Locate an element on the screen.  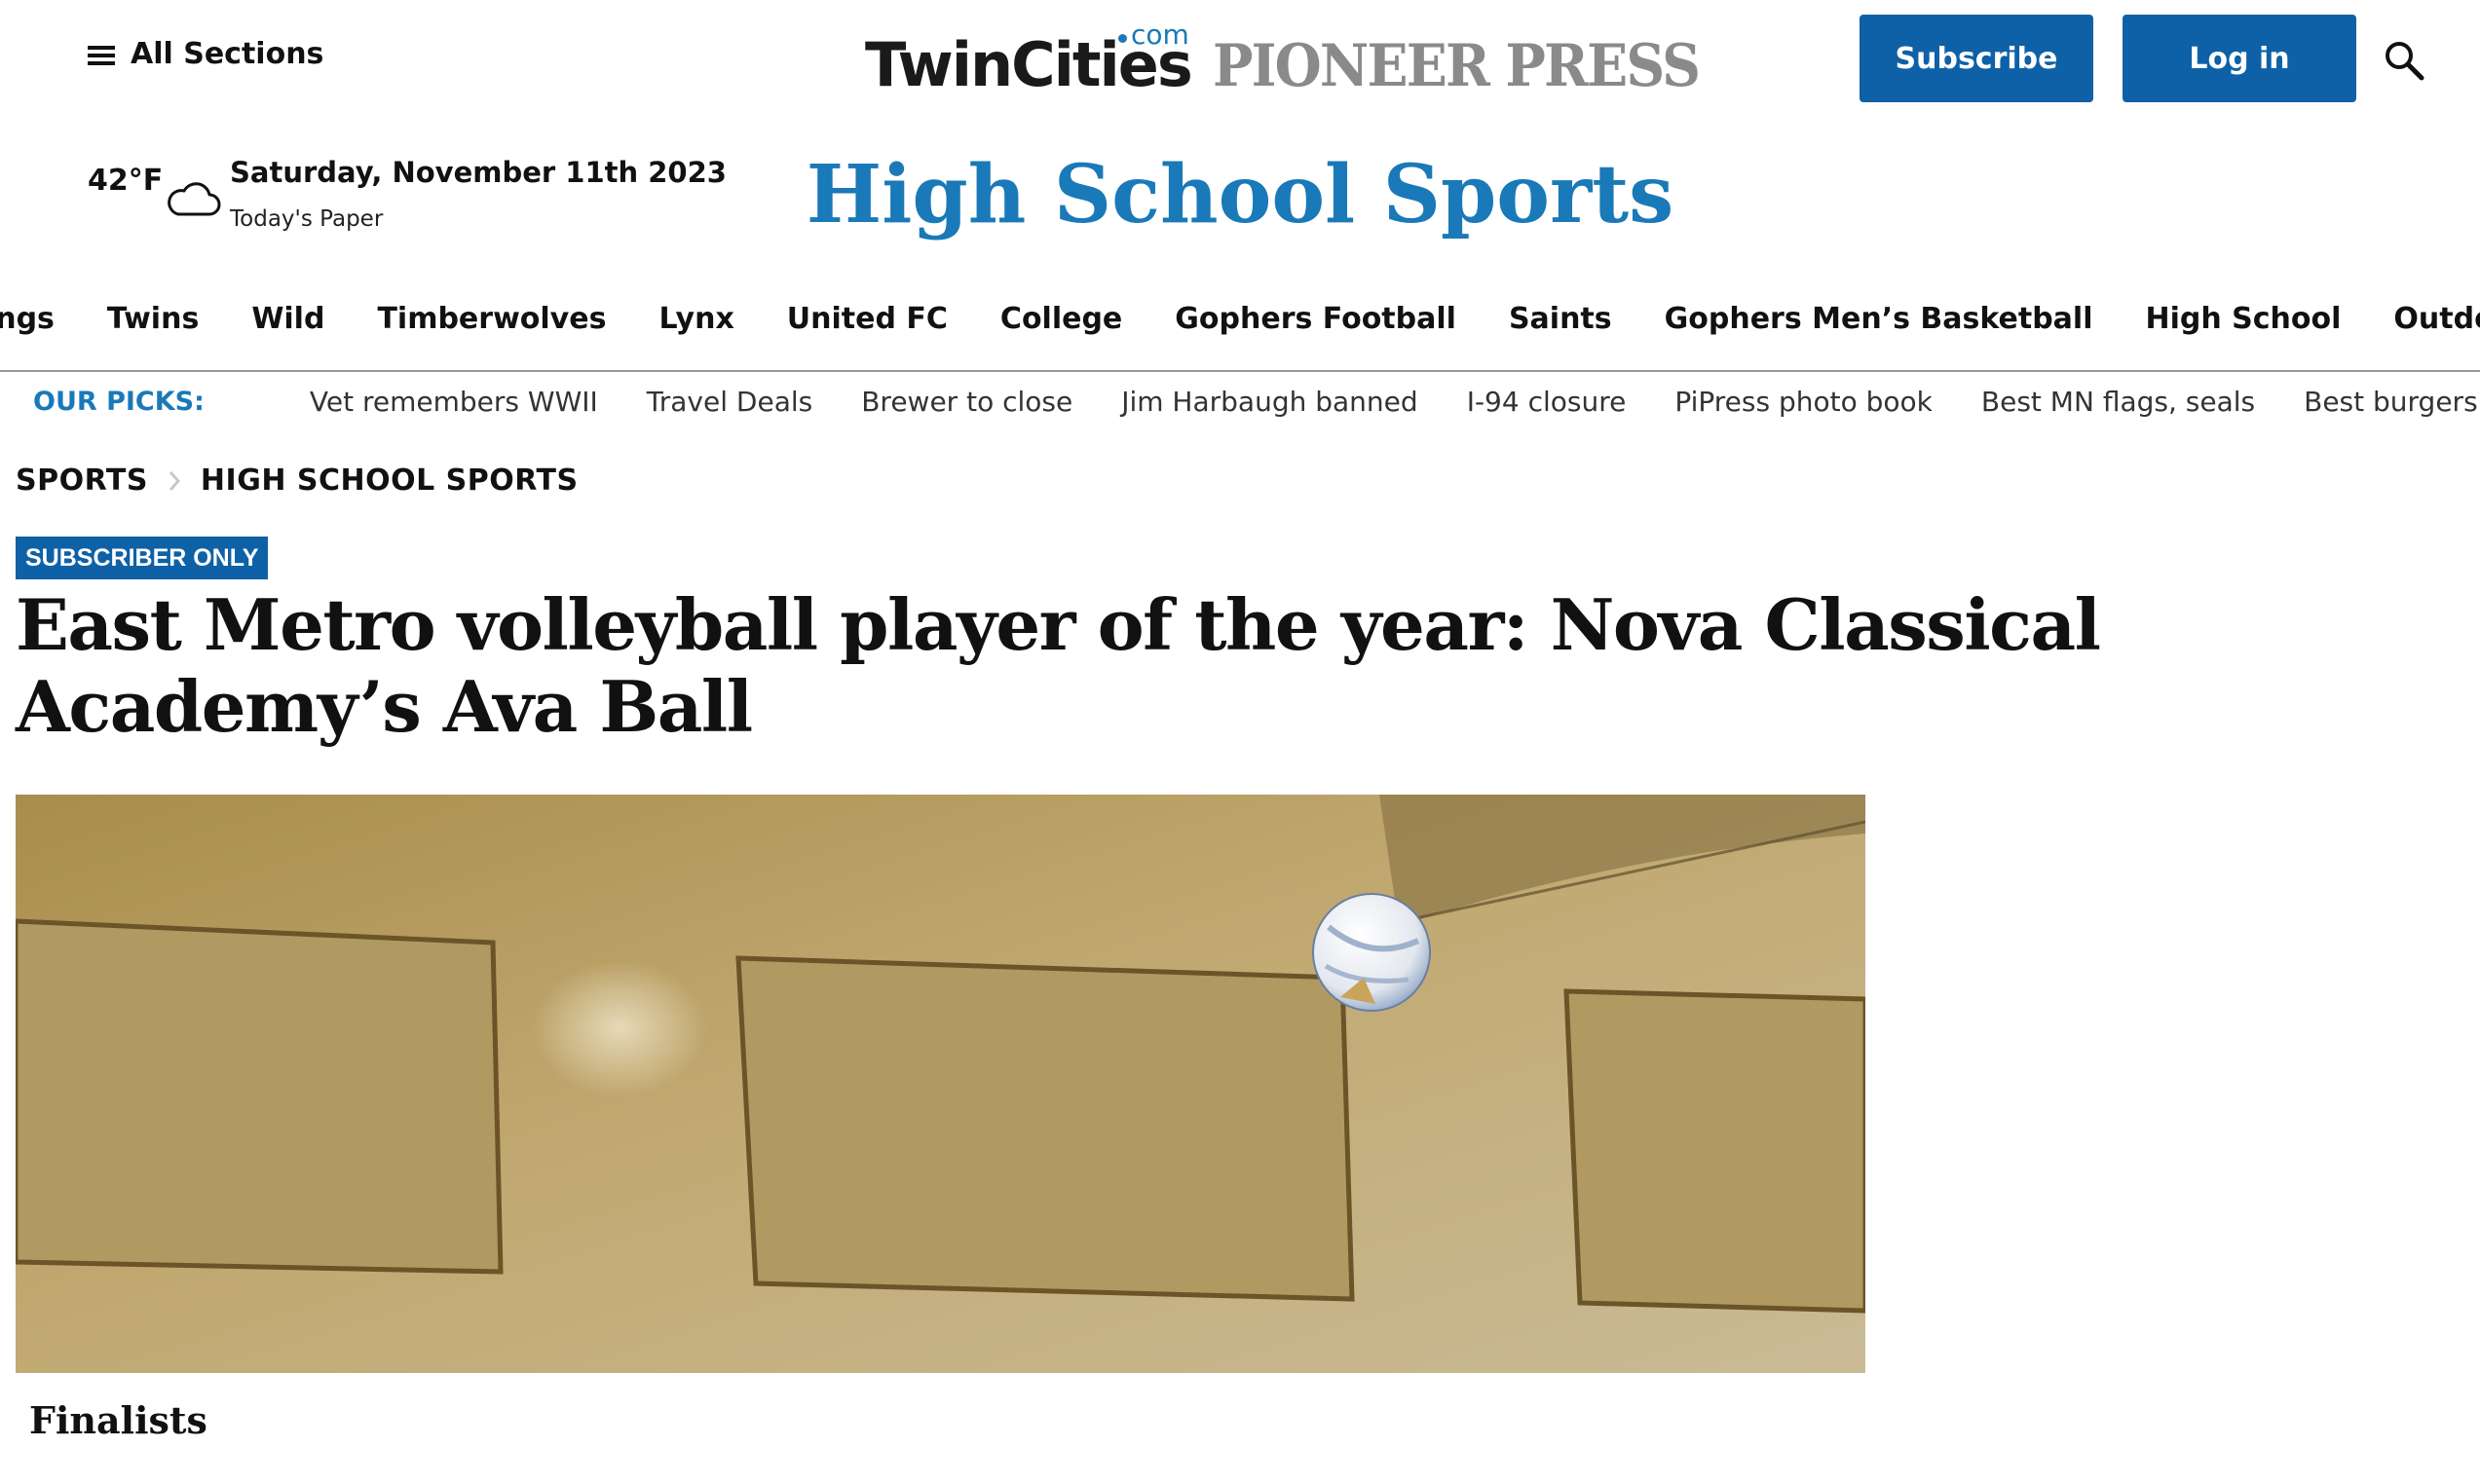
logo-com: com is located at coordinates (1153, 35).